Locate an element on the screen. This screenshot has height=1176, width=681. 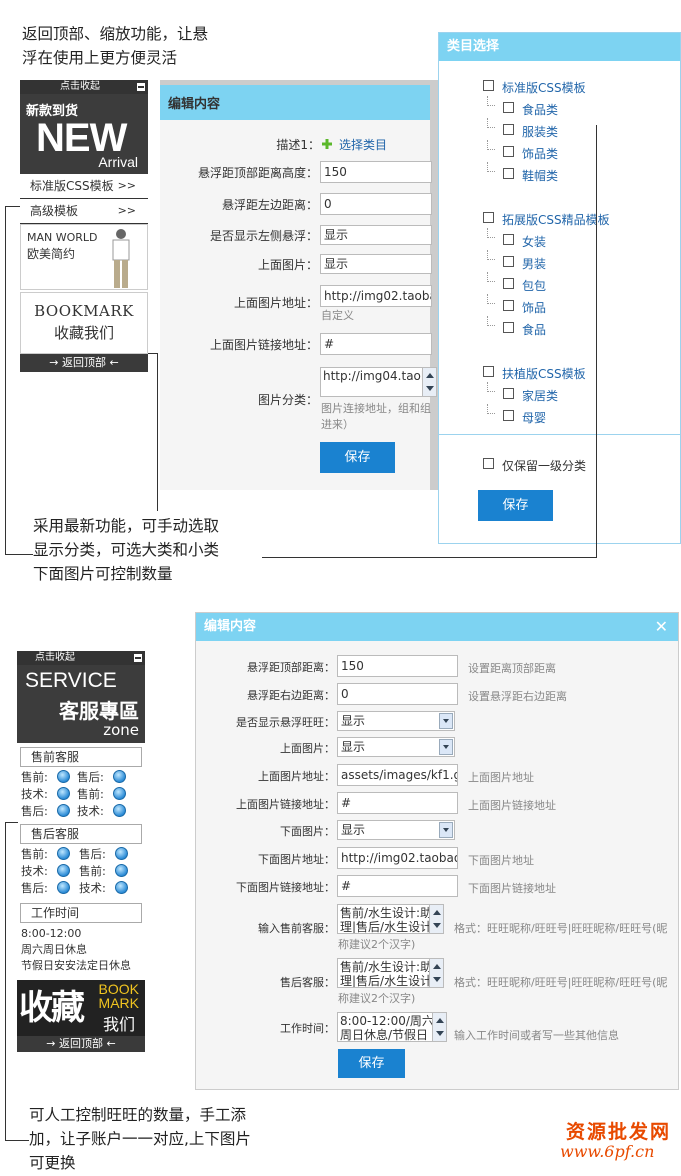
menu-item-advanced: 高级模板 >> is located at coordinates (84, 211).